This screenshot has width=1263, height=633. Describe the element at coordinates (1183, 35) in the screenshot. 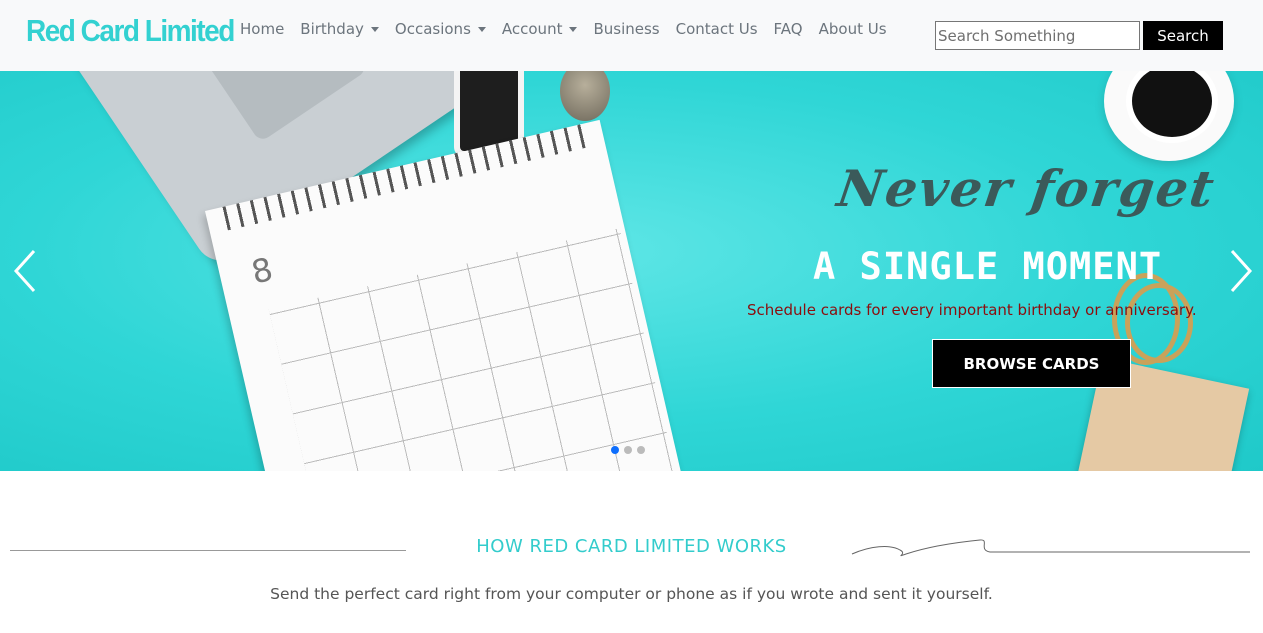

I see `search-button: Search` at that location.